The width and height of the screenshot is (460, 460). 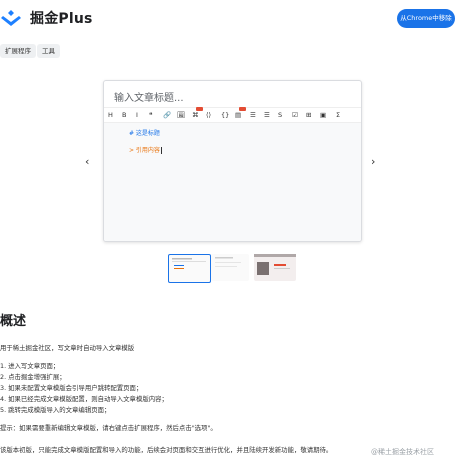 What do you see at coordinates (208, 115) in the screenshot?
I see `toolbar-code-icon: ⟨⟩` at bounding box center [208, 115].